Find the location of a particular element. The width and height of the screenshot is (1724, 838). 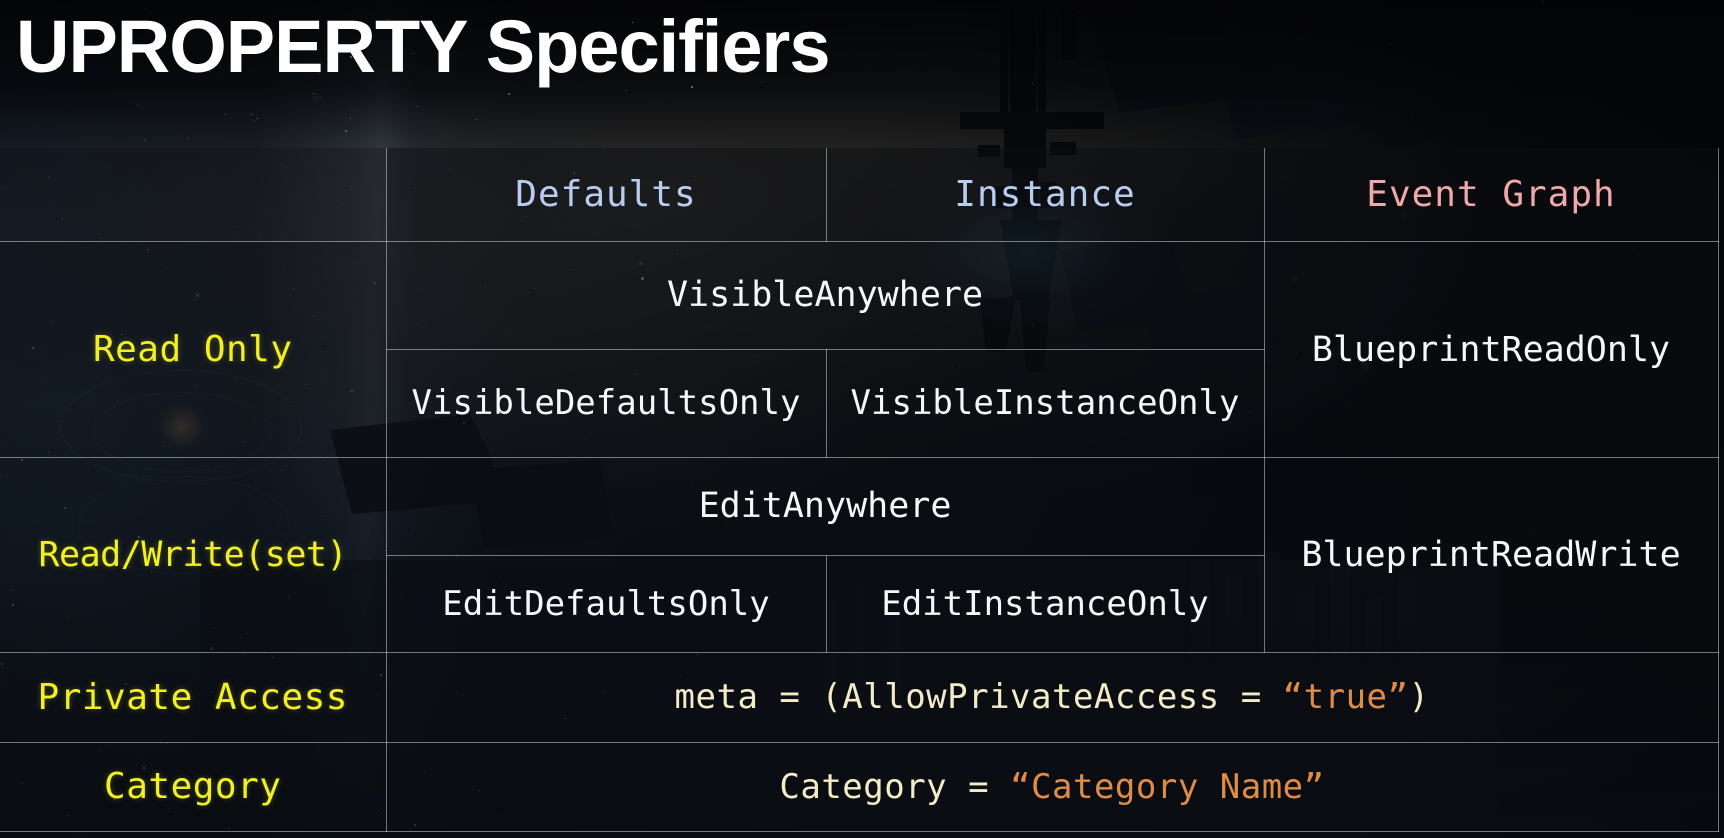

spec-blueprint-read-only: BlueprintReadOnly is located at coordinates (1491, 349).